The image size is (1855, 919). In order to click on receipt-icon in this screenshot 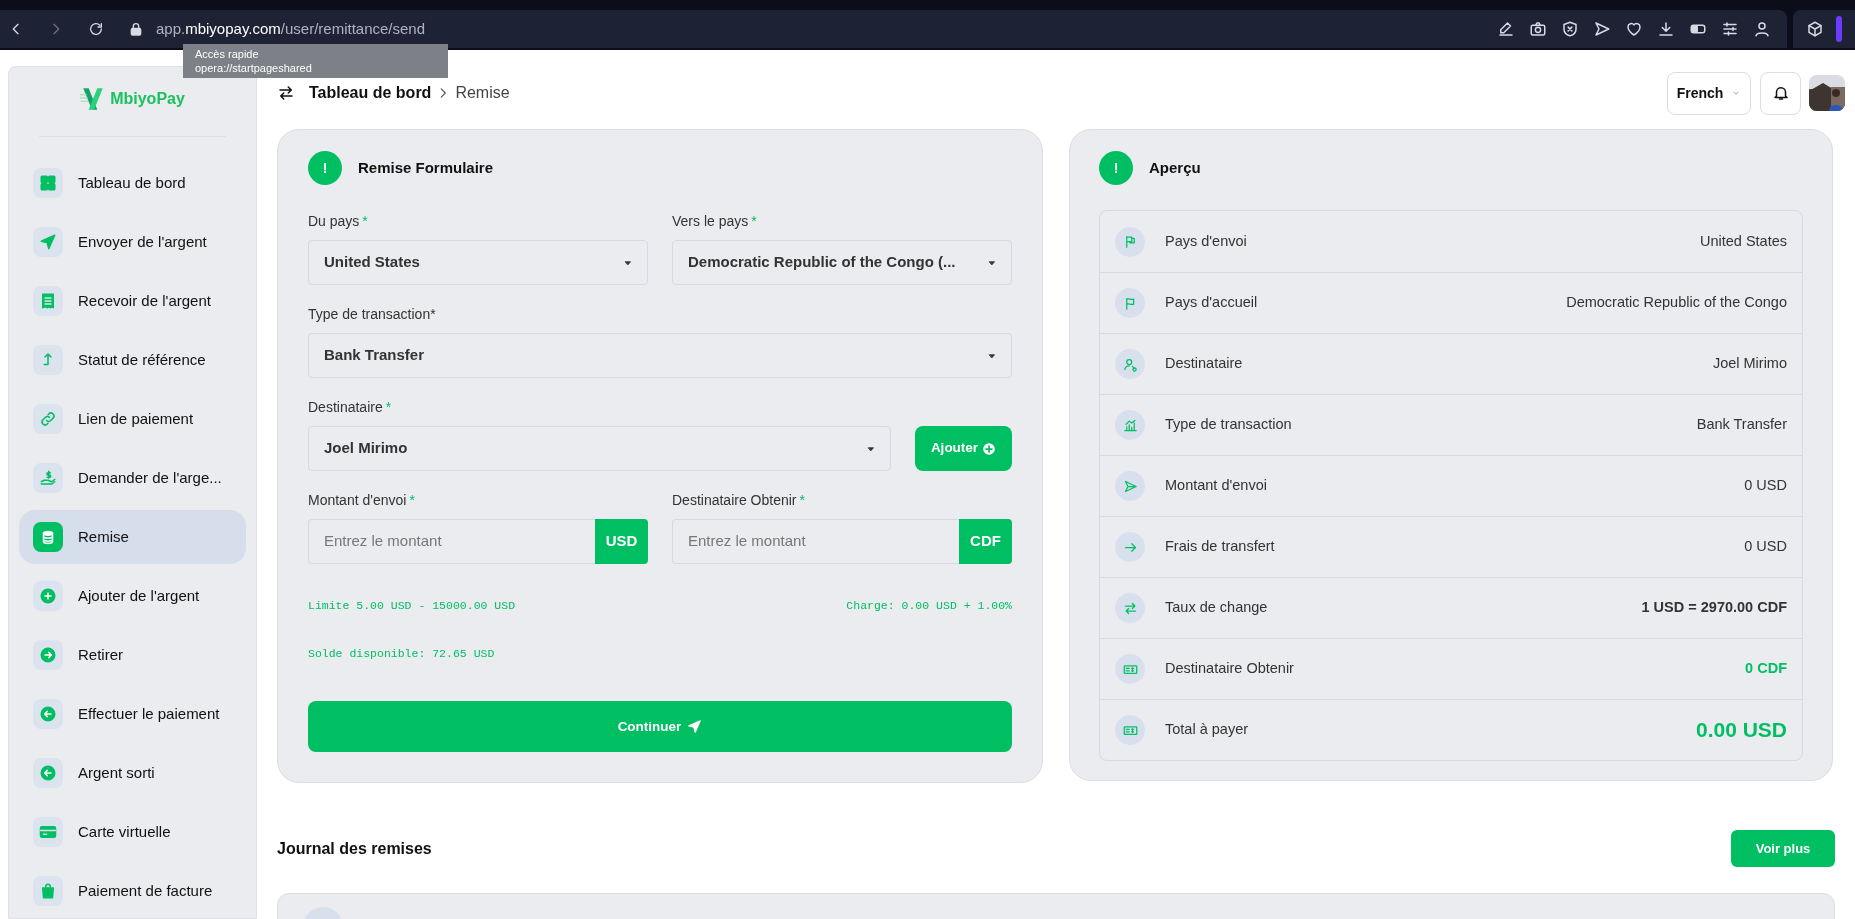, I will do `click(48, 301)`.